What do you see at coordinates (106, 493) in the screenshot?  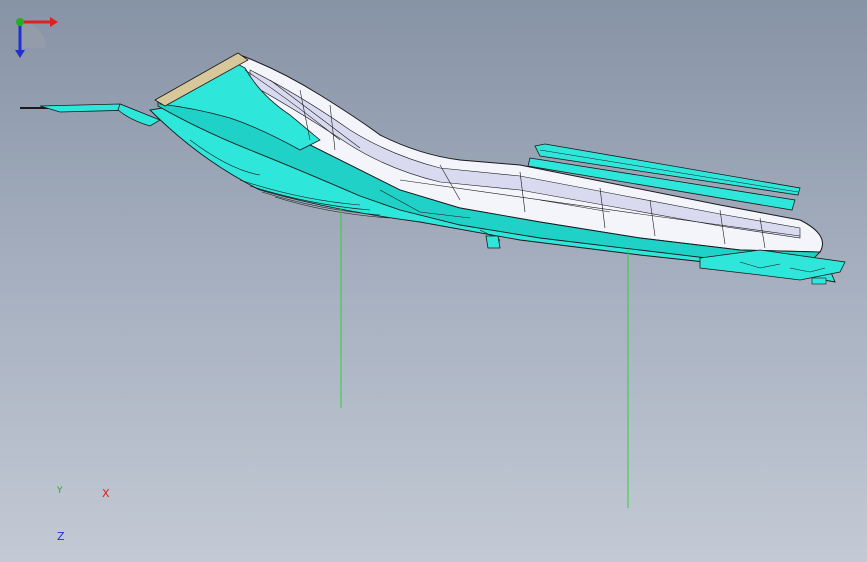 I see `x-axis-label: X` at bounding box center [106, 493].